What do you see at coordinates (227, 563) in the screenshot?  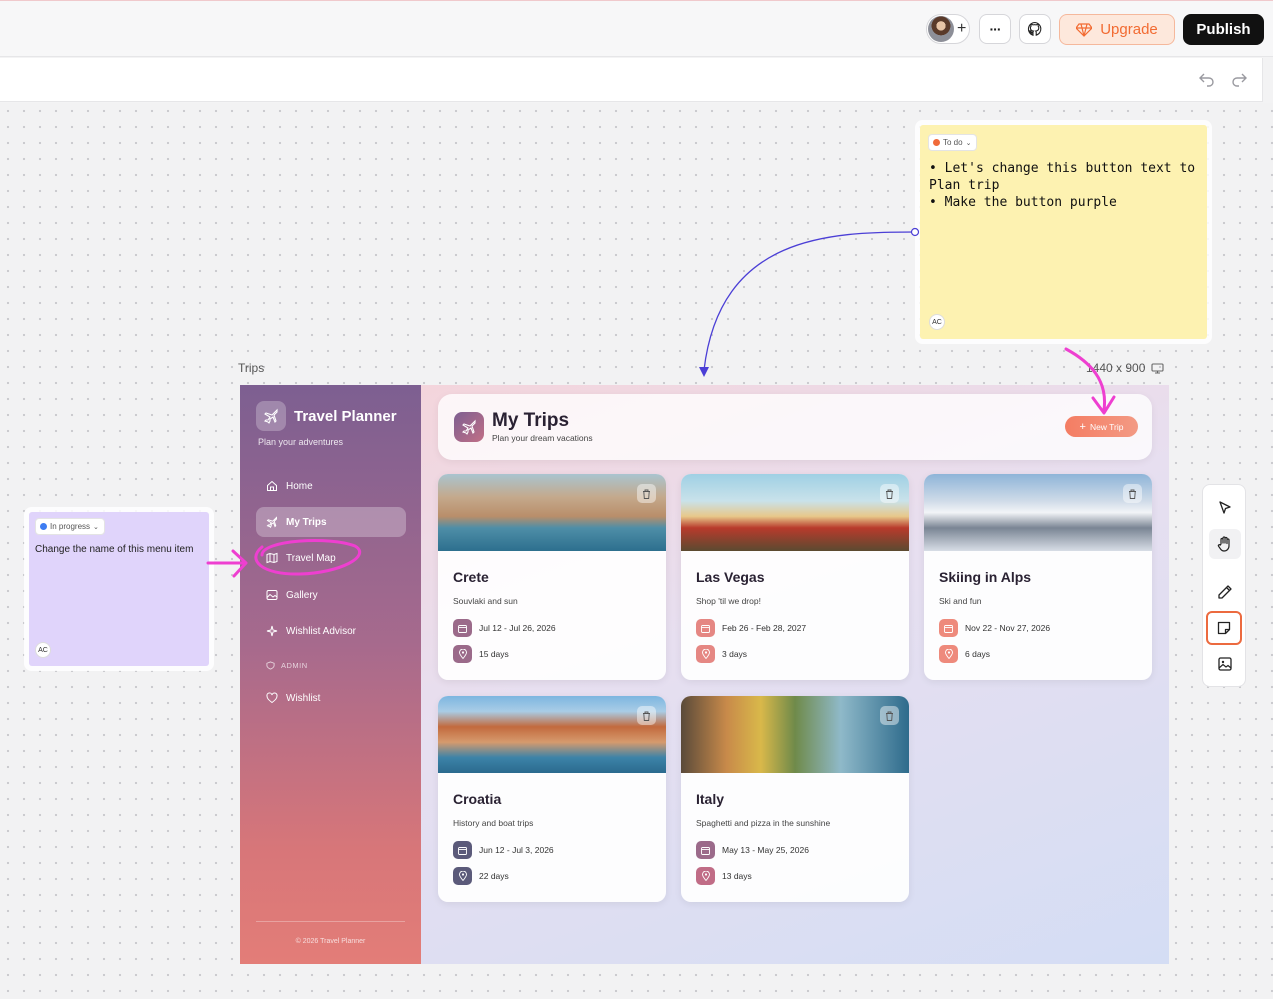 I see `pink-arrow-to-travel-map` at bounding box center [227, 563].